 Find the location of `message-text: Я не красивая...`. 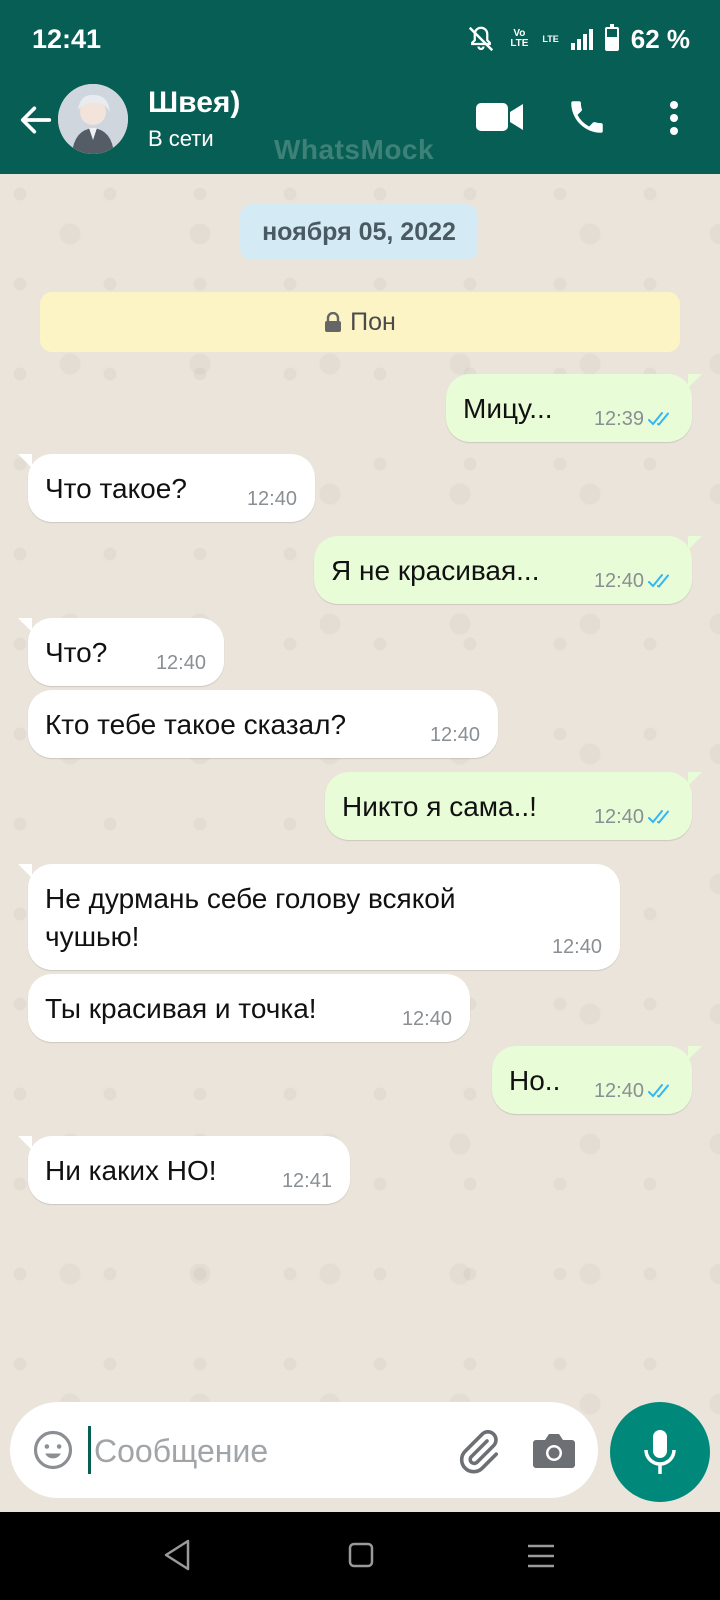

message-text: Я не красивая... is located at coordinates (435, 570).